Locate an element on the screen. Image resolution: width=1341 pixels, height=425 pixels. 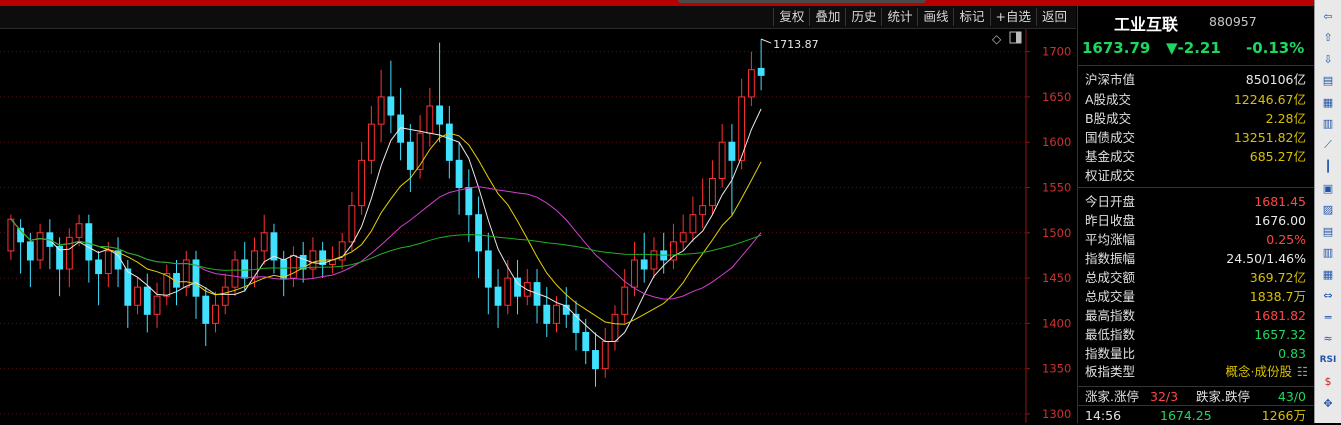
chart-toolbar: 复权 叠加 历史 统计 画线 标记 +自选 返回 is located at coordinates (538, 17).